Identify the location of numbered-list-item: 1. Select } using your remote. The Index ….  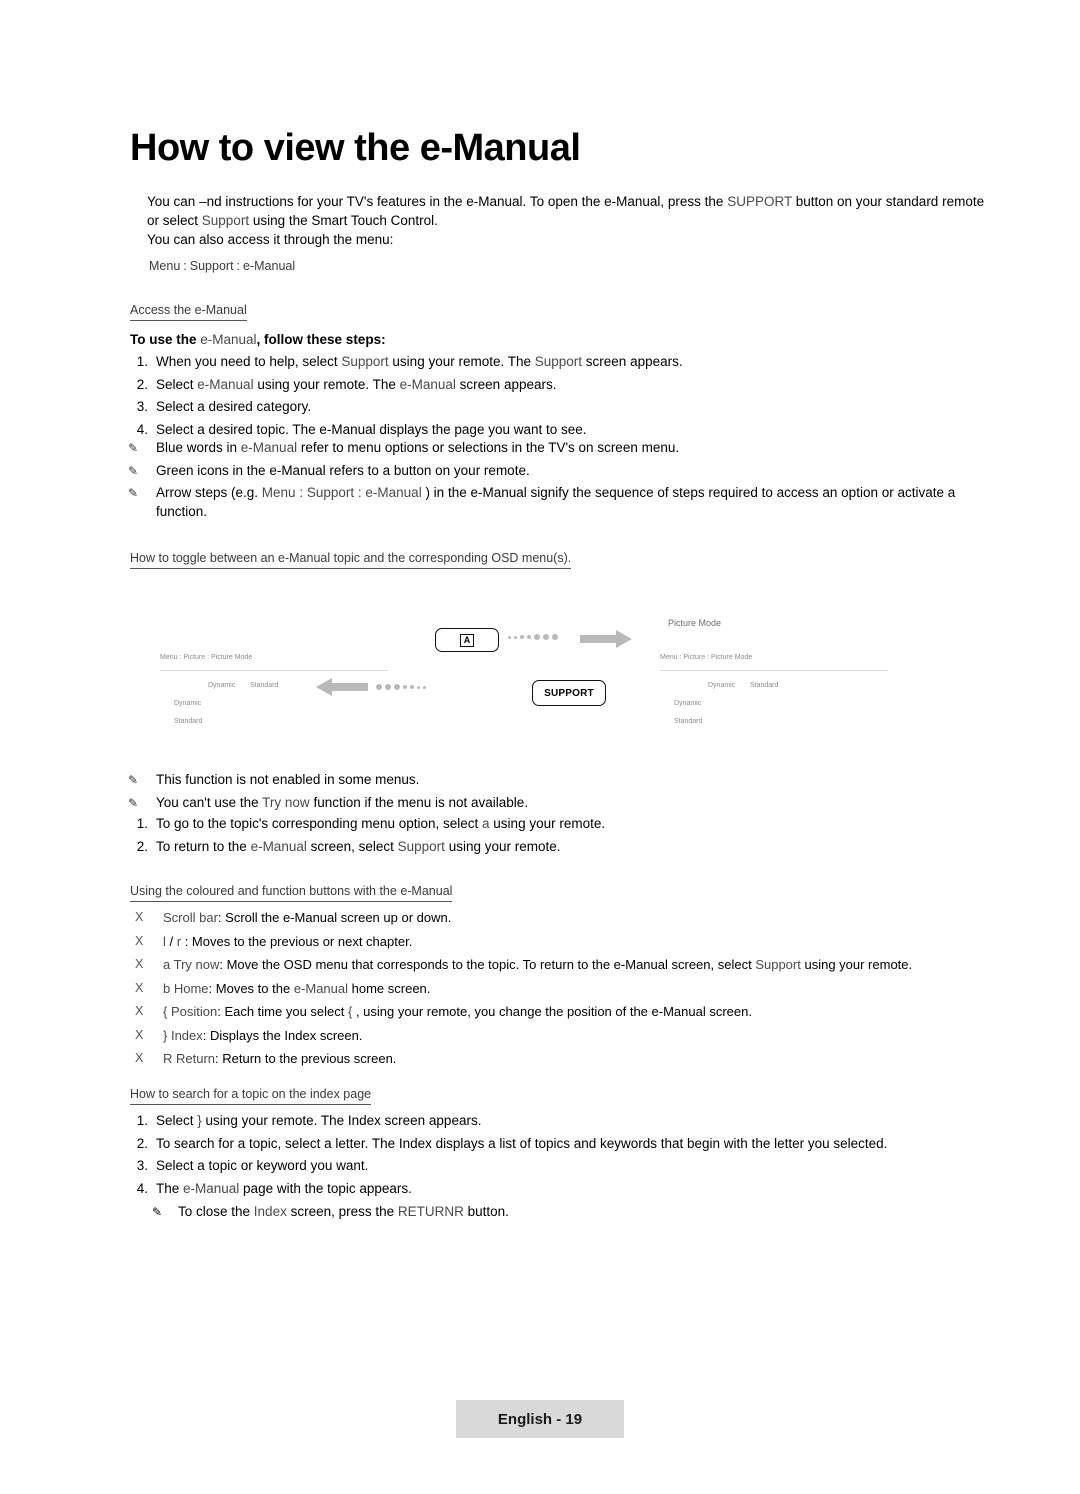
(576, 1120).